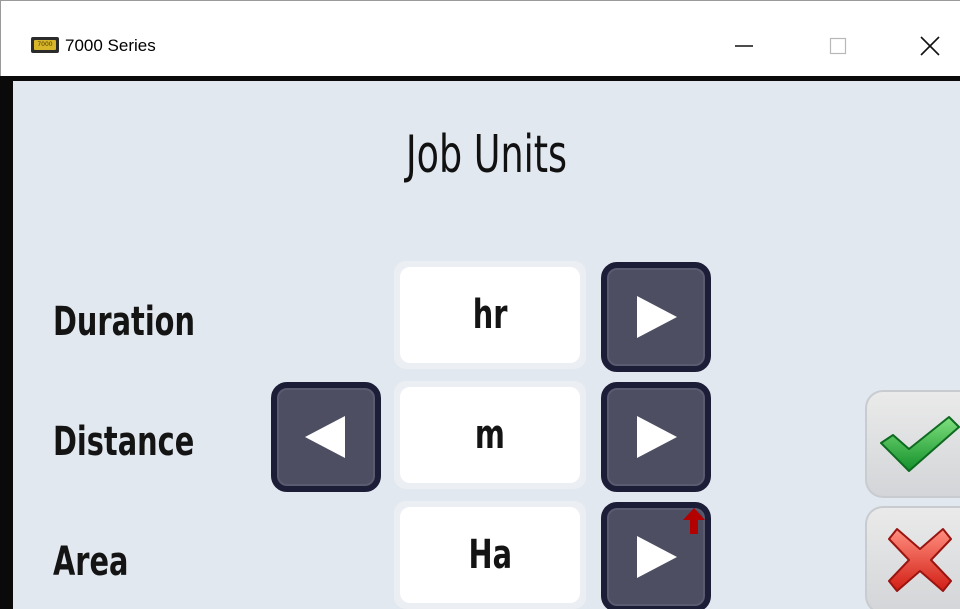 The image size is (960, 609). I want to click on distance-value-box: m, so click(490, 435).